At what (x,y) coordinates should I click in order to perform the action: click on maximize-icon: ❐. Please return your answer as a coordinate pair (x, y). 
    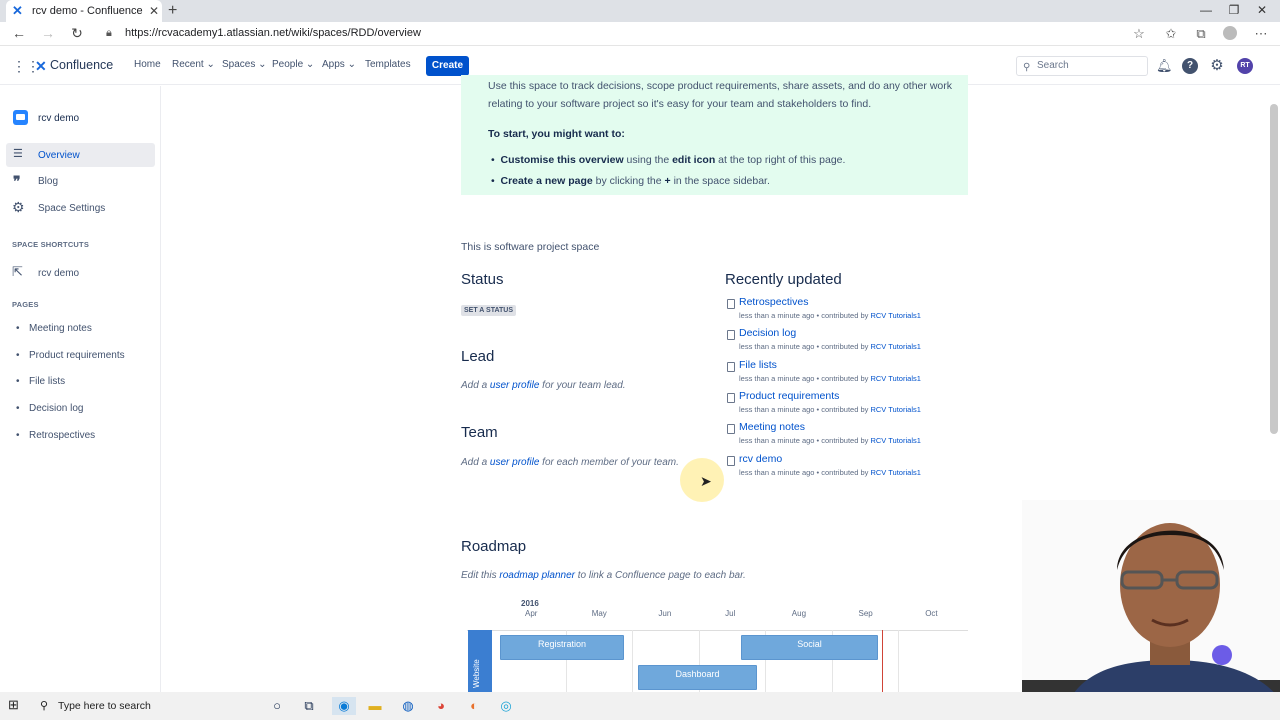
    Looking at the image, I should click on (1234, 10).